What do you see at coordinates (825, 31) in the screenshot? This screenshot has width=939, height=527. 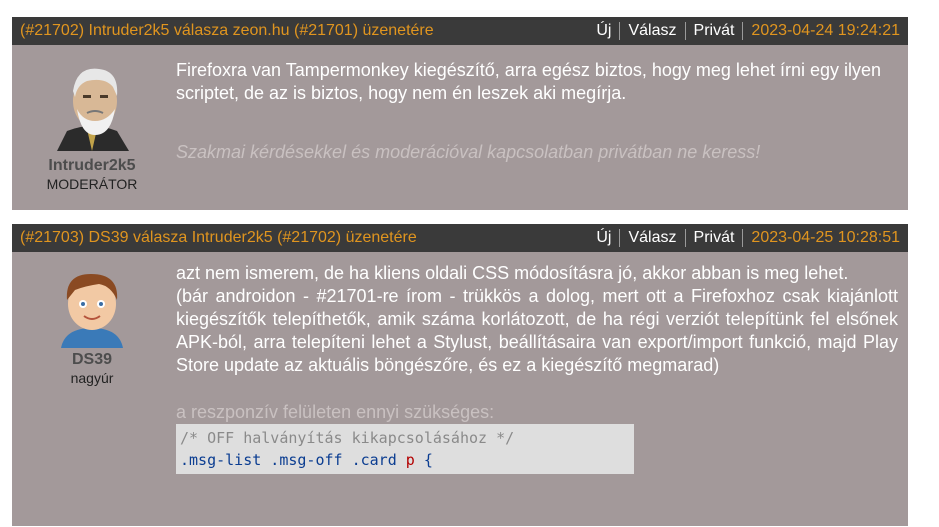 I see `post-timestamp: 2023-04-24 19:24:21` at bounding box center [825, 31].